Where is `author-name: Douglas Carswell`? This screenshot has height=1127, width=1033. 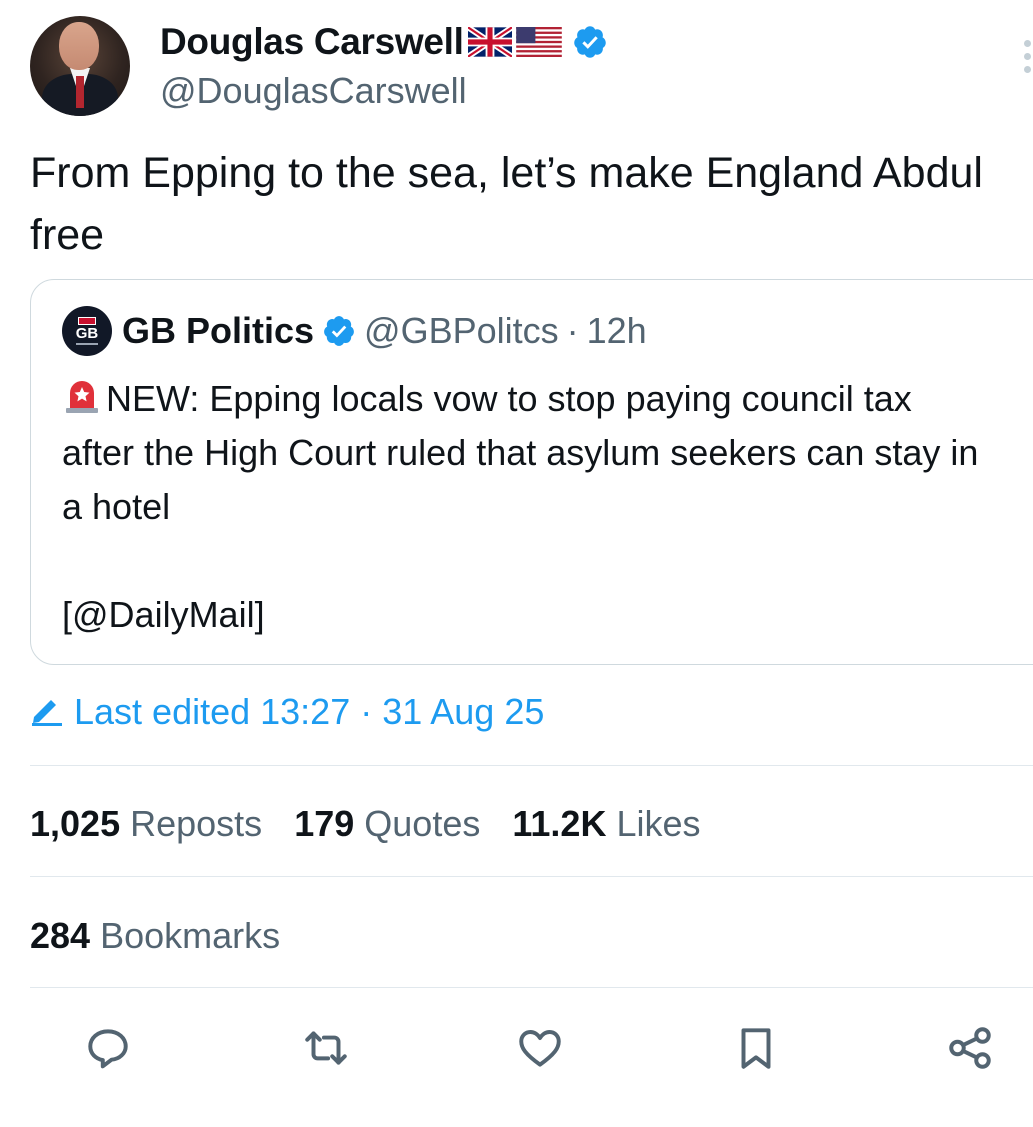
author-name: Douglas Carswell is located at coordinates (312, 42).